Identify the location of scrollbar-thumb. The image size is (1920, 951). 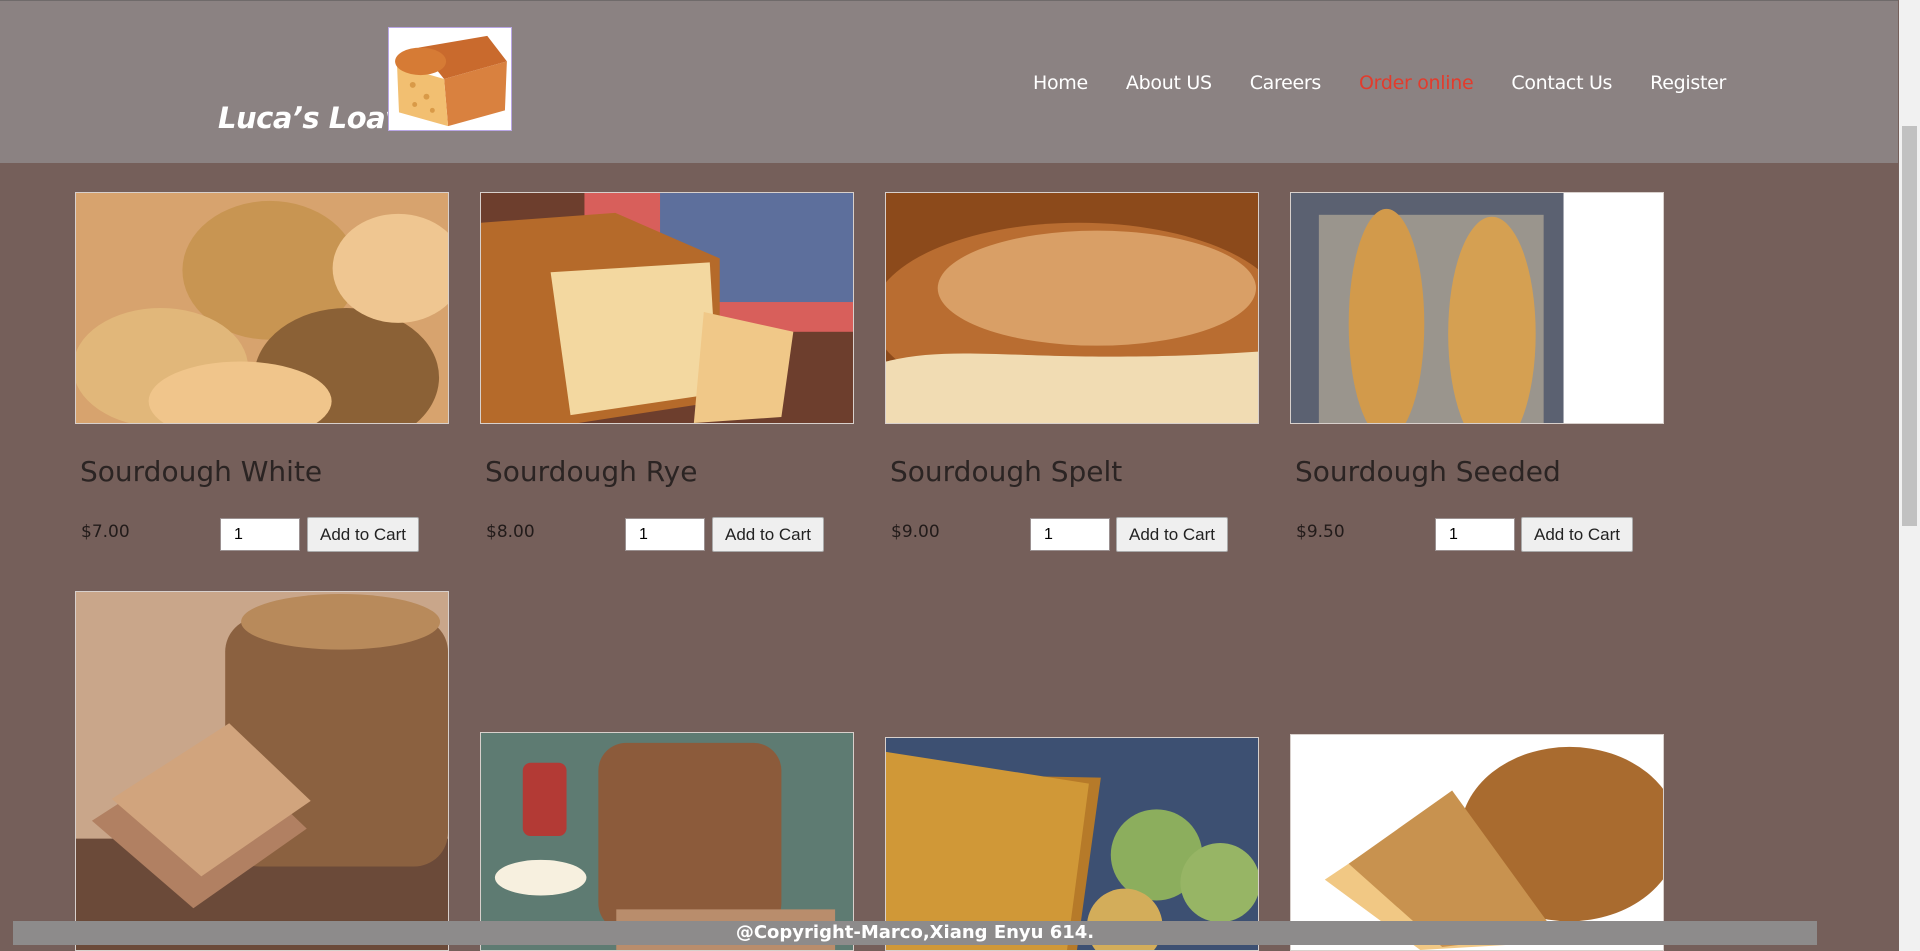
(1909, 326).